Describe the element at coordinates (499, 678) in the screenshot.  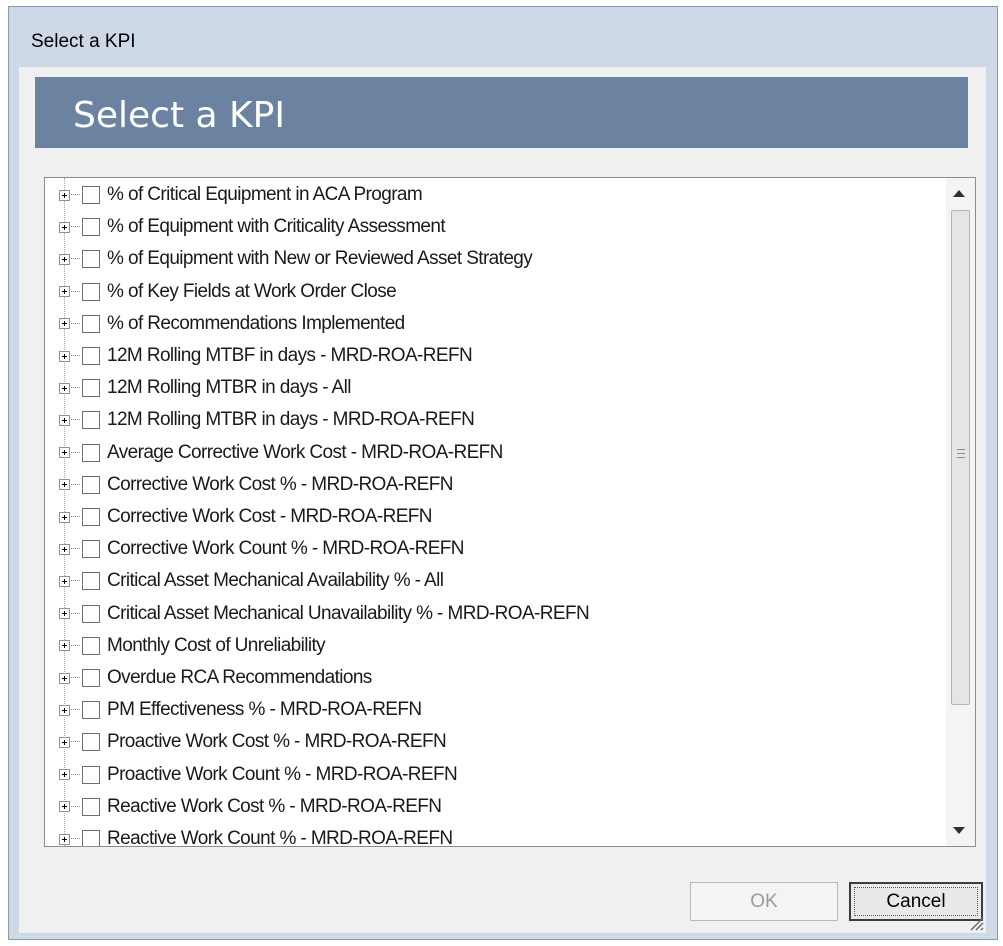
I see `kpi-tree-item: Overdue RCA Recommendations` at that location.